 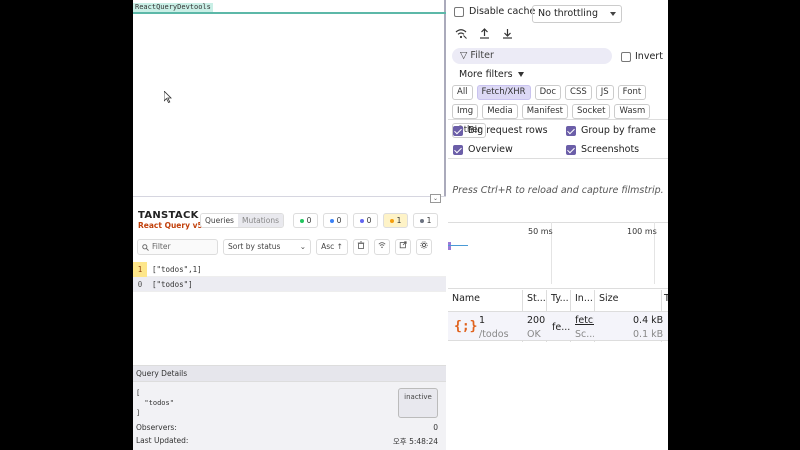 What do you see at coordinates (289, 284) in the screenshot?
I see `query-row: 0 ["todos"]` at bounding box center [289, 284].